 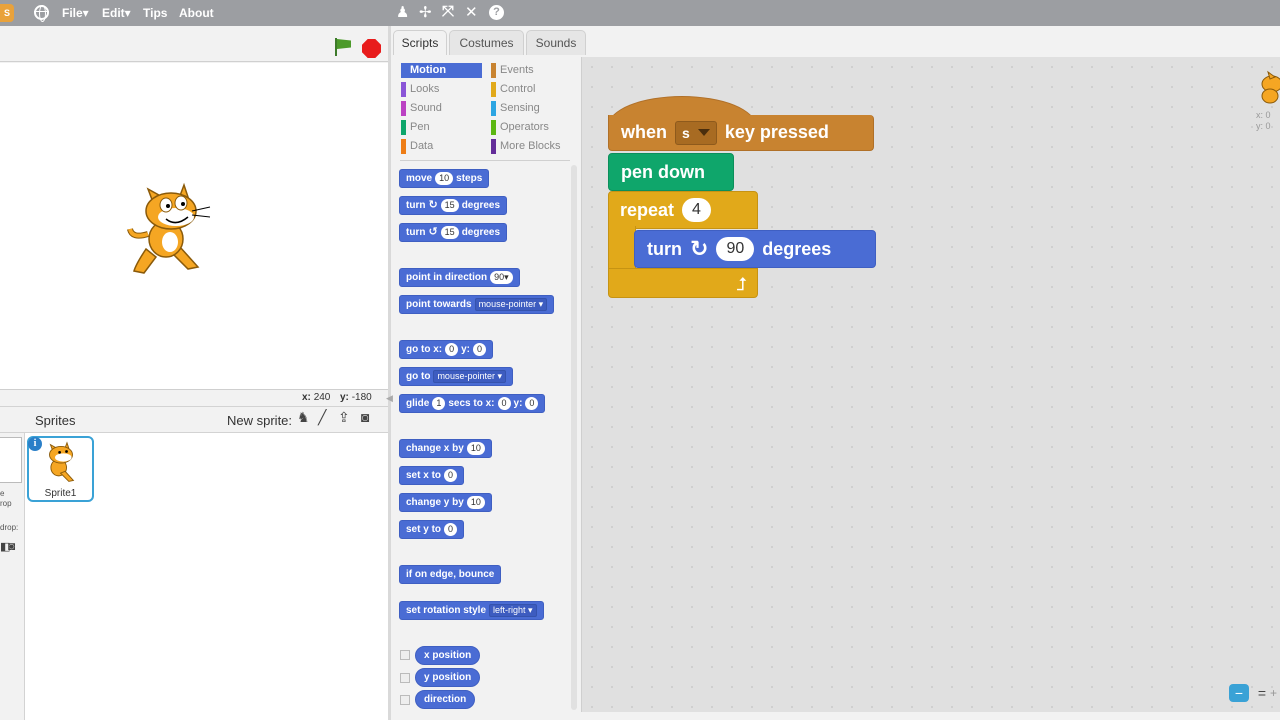 I want to click on tab-sounds: Sounds, so click(x=556, y=42).